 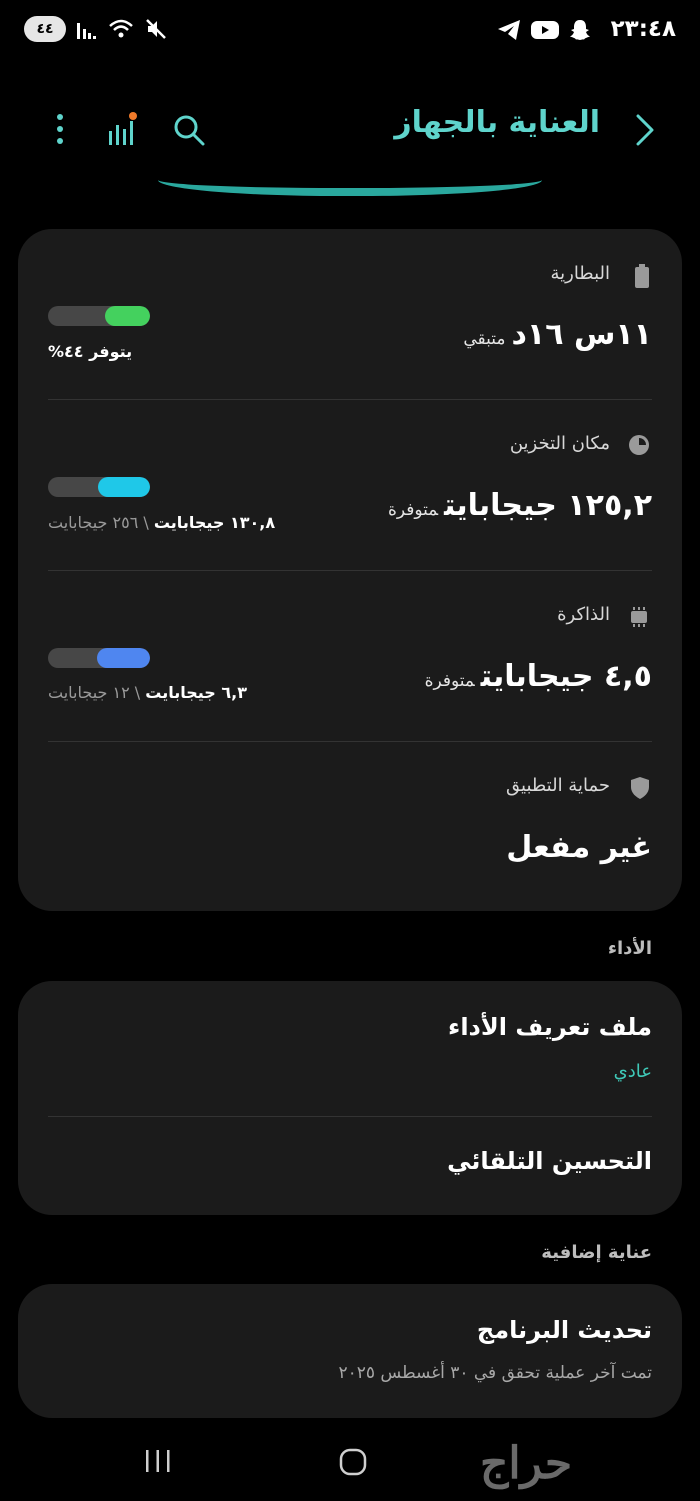 I want to click on battery-value: ١١س ١٦دمتبقي, so click(x=557, y=334).